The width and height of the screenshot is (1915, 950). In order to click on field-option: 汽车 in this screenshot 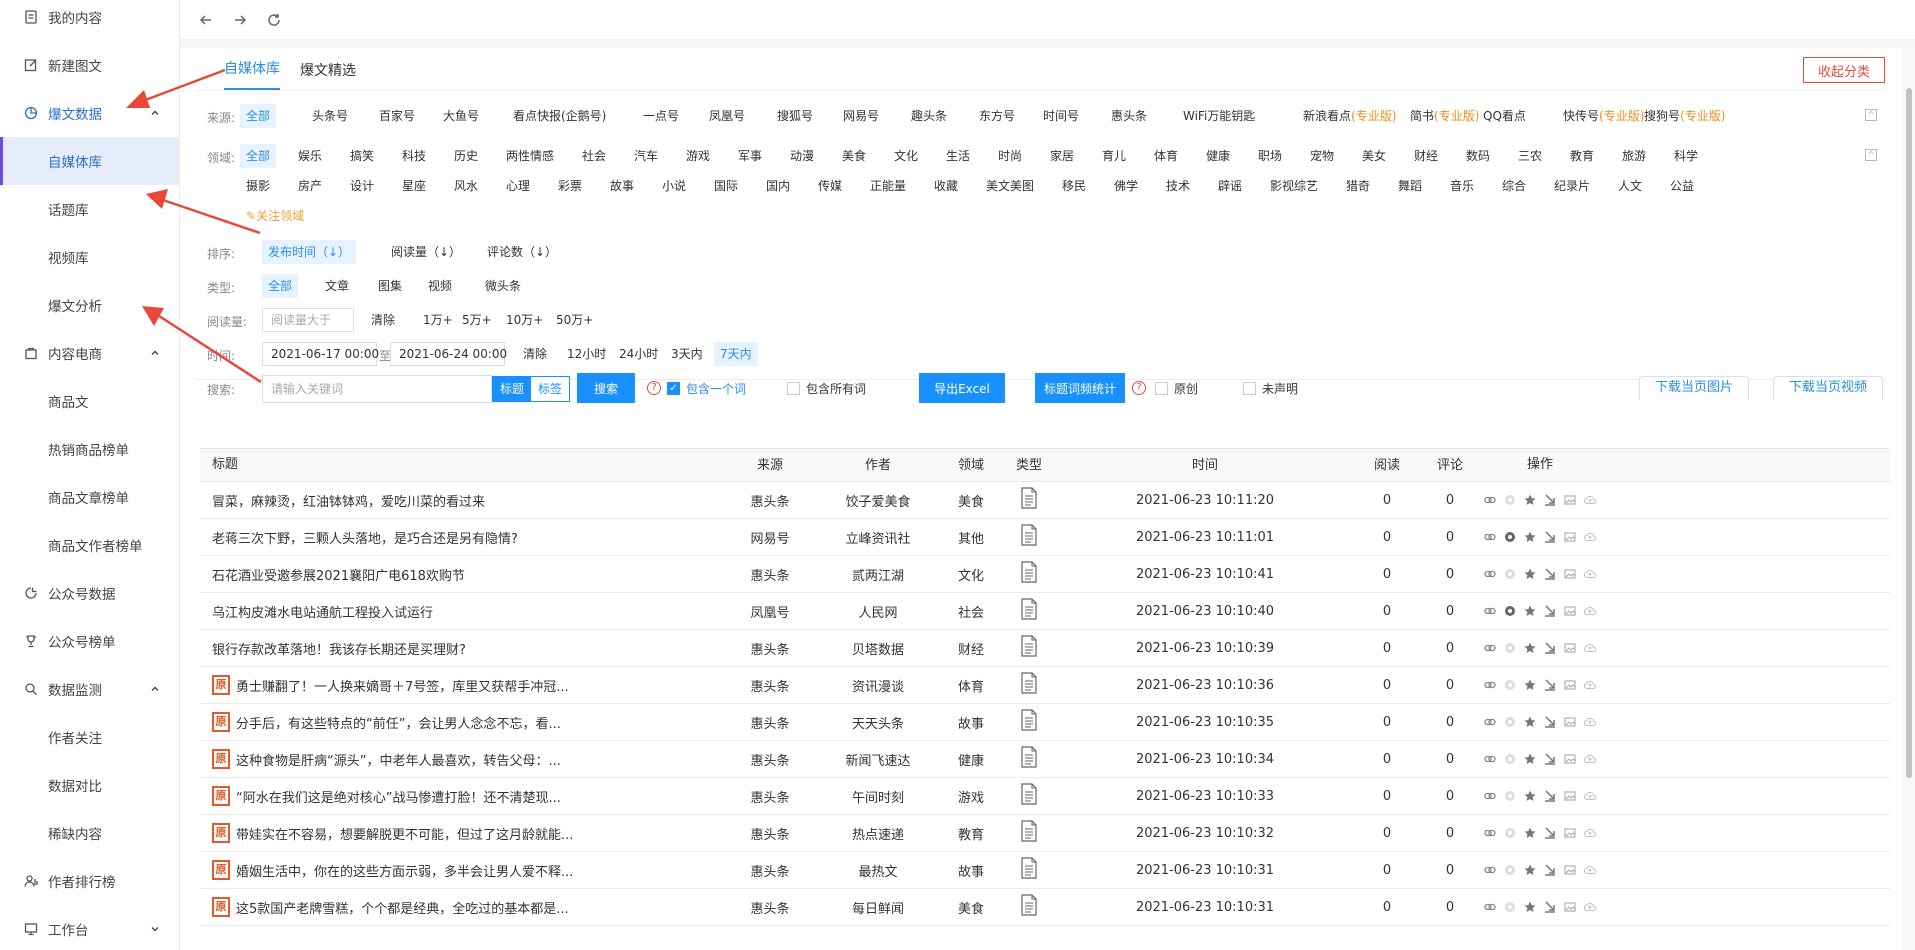, I will do `click(646, 156)`.